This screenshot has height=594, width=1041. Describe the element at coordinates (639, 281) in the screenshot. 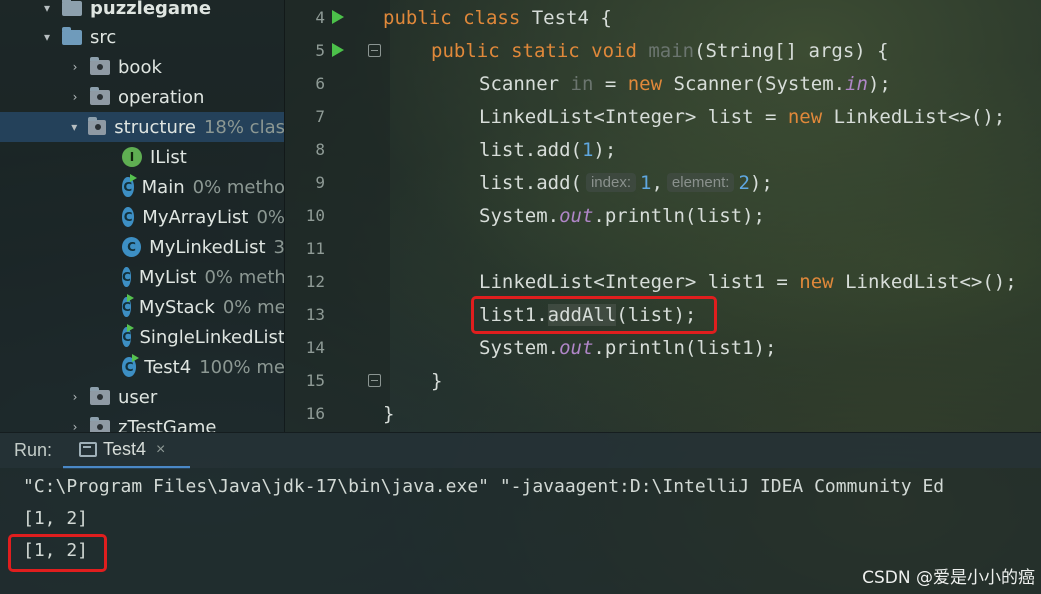

I see `code-token: LinkedList<Integer> list1 =` at that location.